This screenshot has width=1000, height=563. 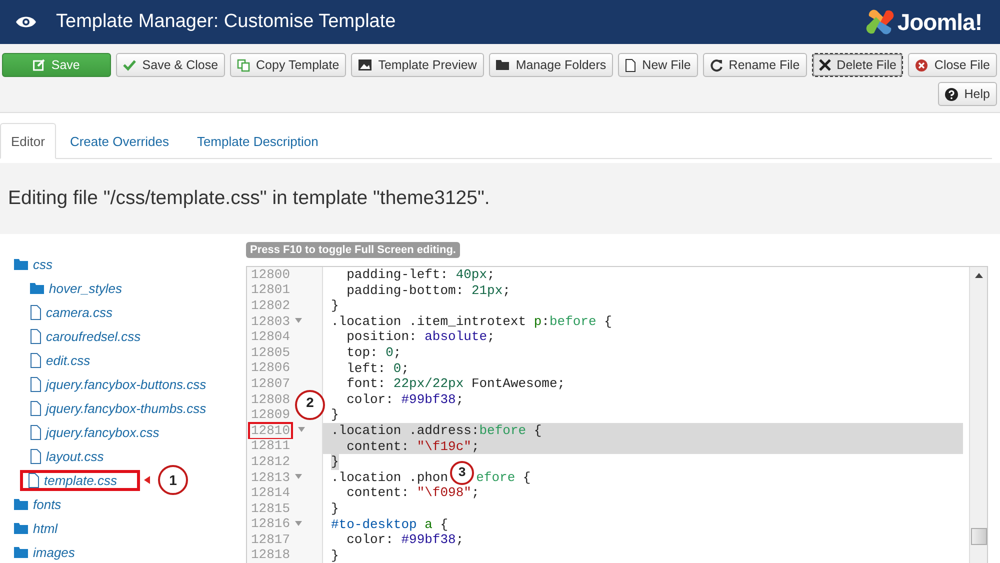 I want to click on code-line: padding-left: 40px;, so click(x=420, y=275).